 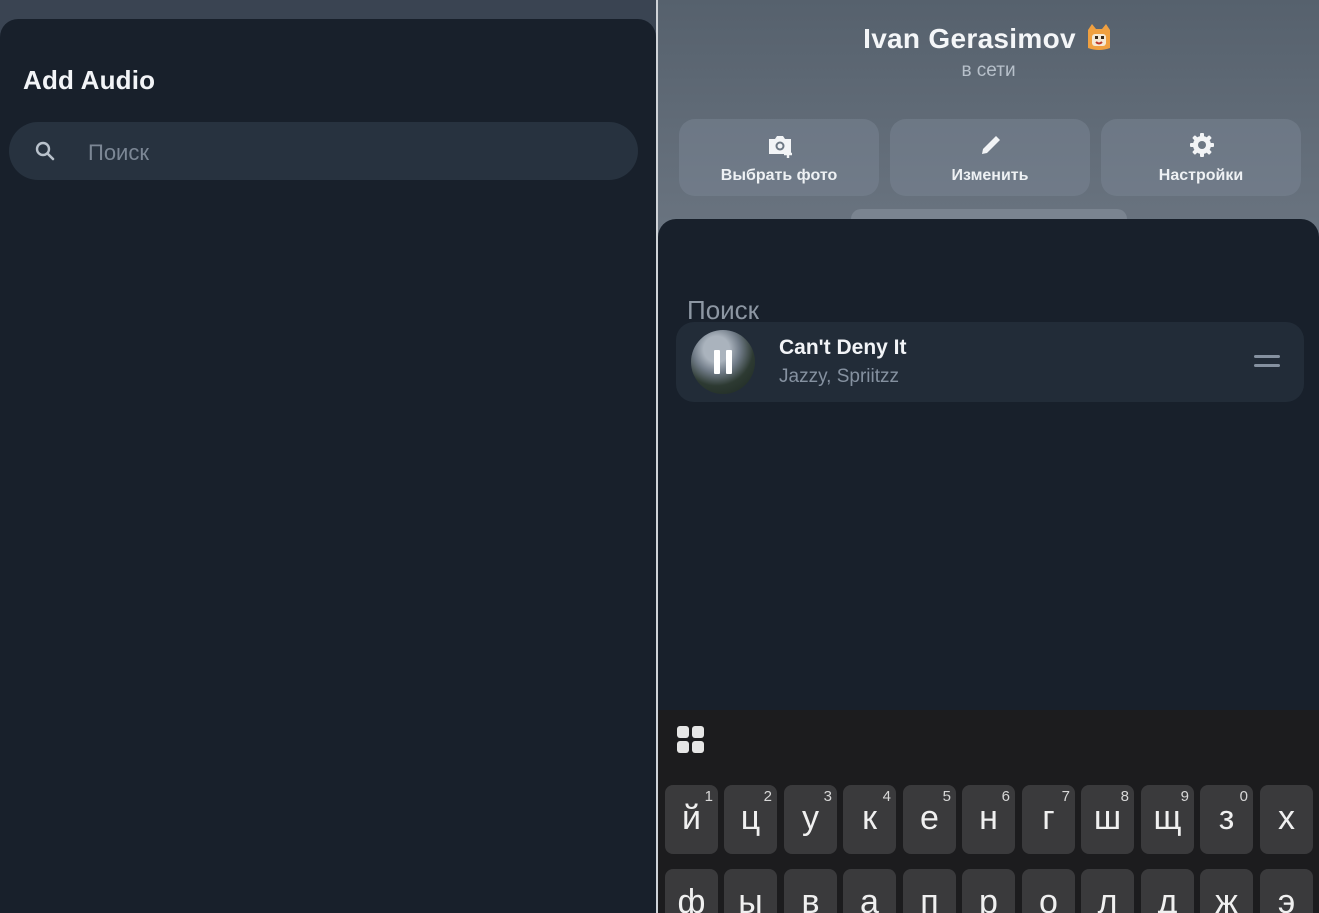 What do you see at coordinates (1226, 891) in the screenshot?
I see `key-ж: ж` at bounding box center [1226, 891].